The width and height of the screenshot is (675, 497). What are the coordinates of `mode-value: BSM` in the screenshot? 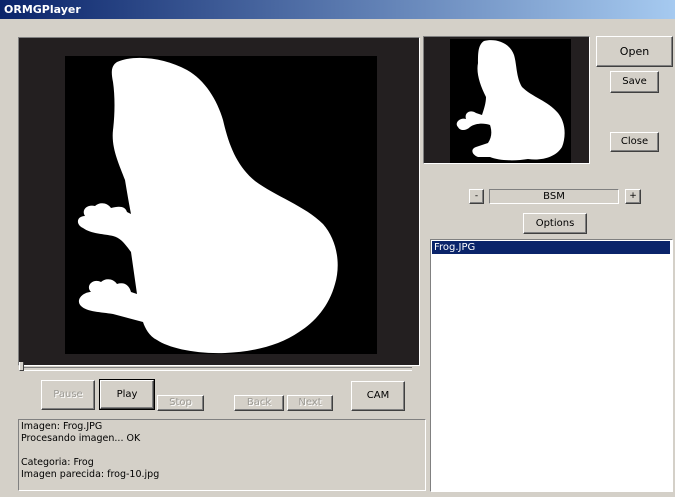 It's located at (554, 196).